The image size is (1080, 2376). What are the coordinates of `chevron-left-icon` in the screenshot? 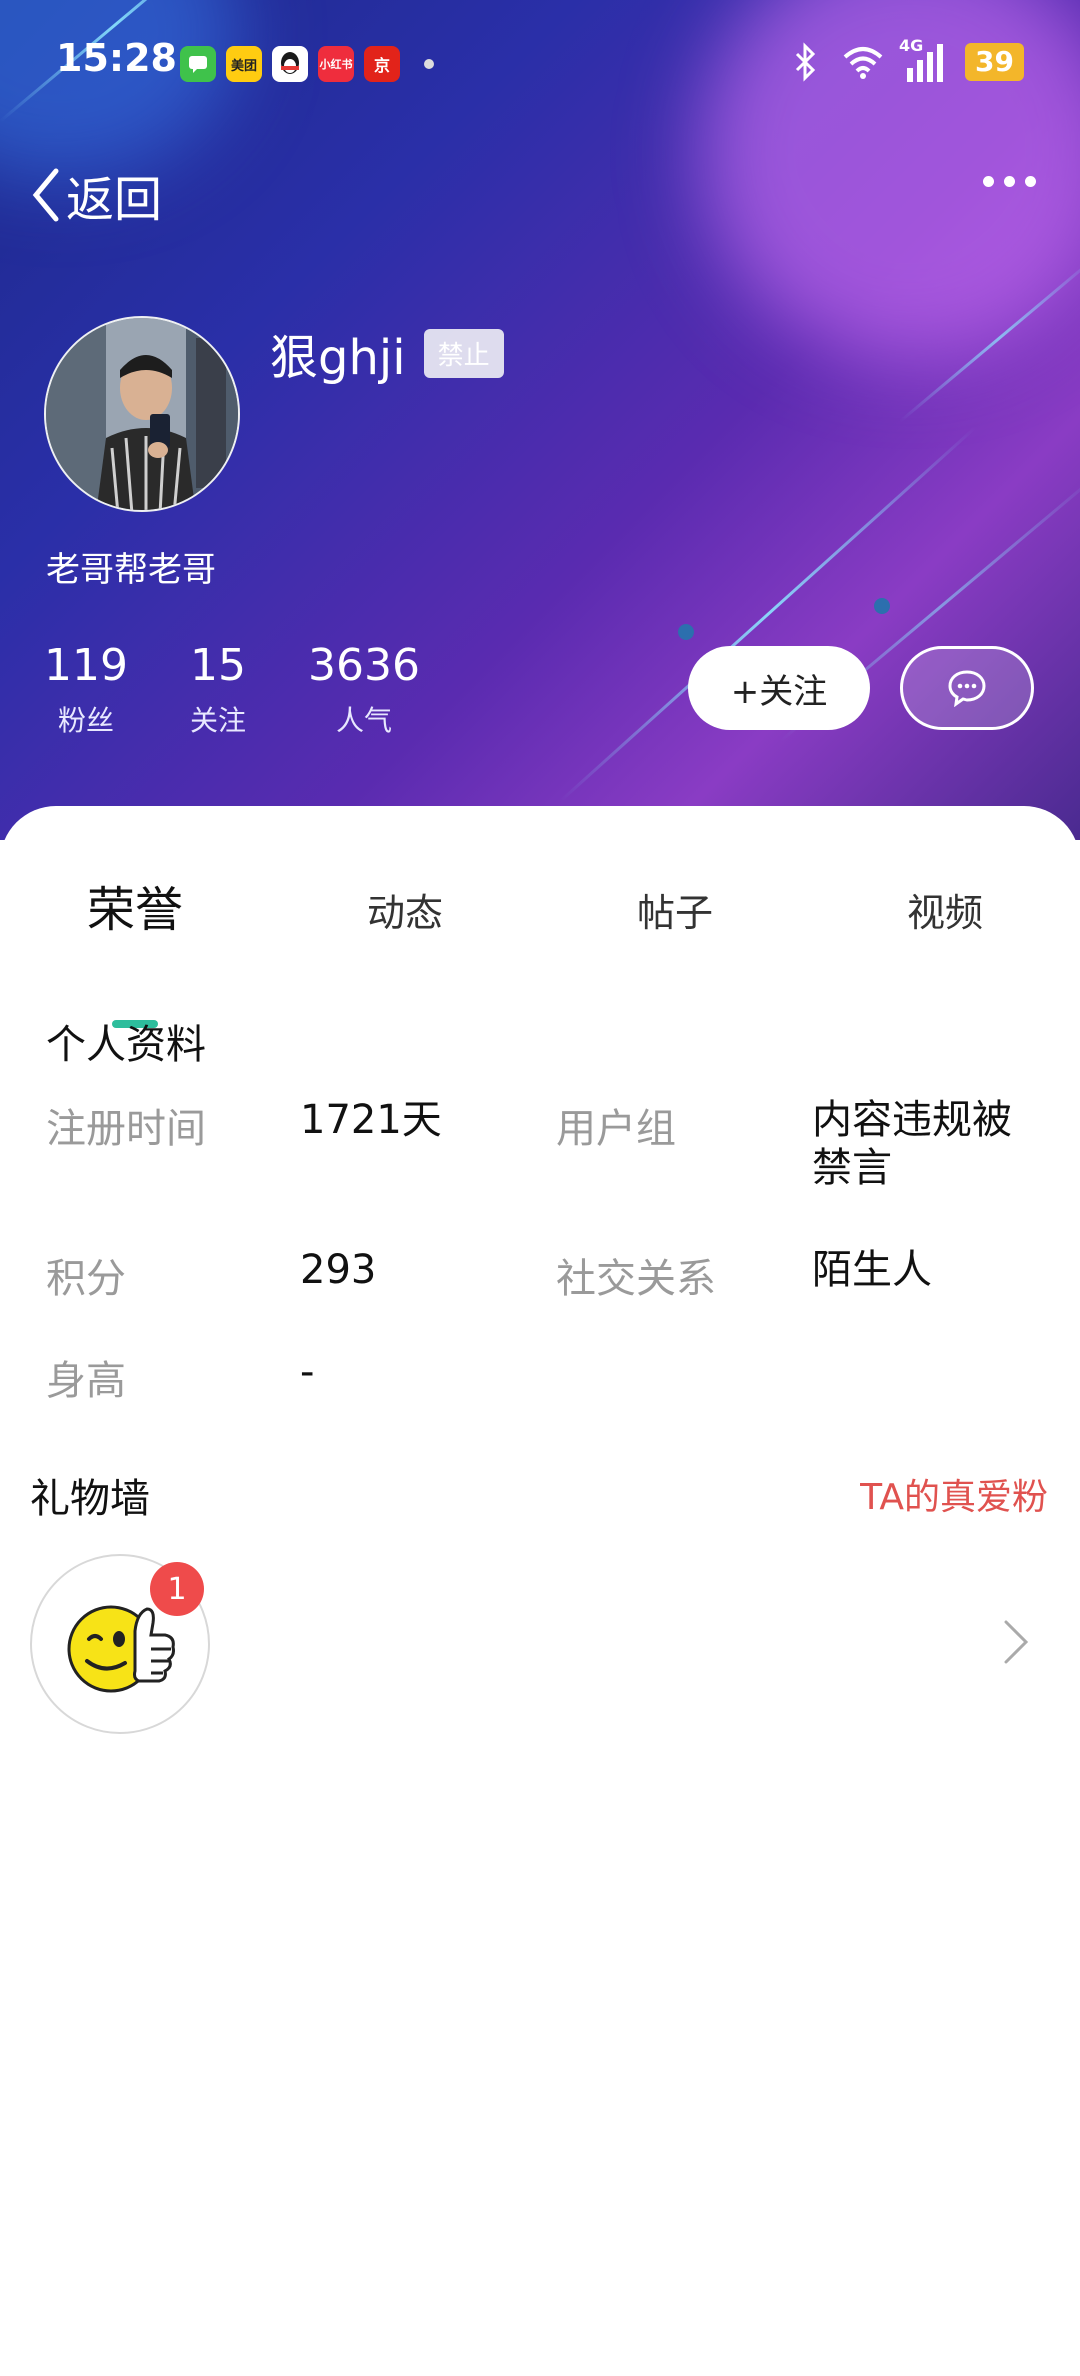 It's located at (45, 195).